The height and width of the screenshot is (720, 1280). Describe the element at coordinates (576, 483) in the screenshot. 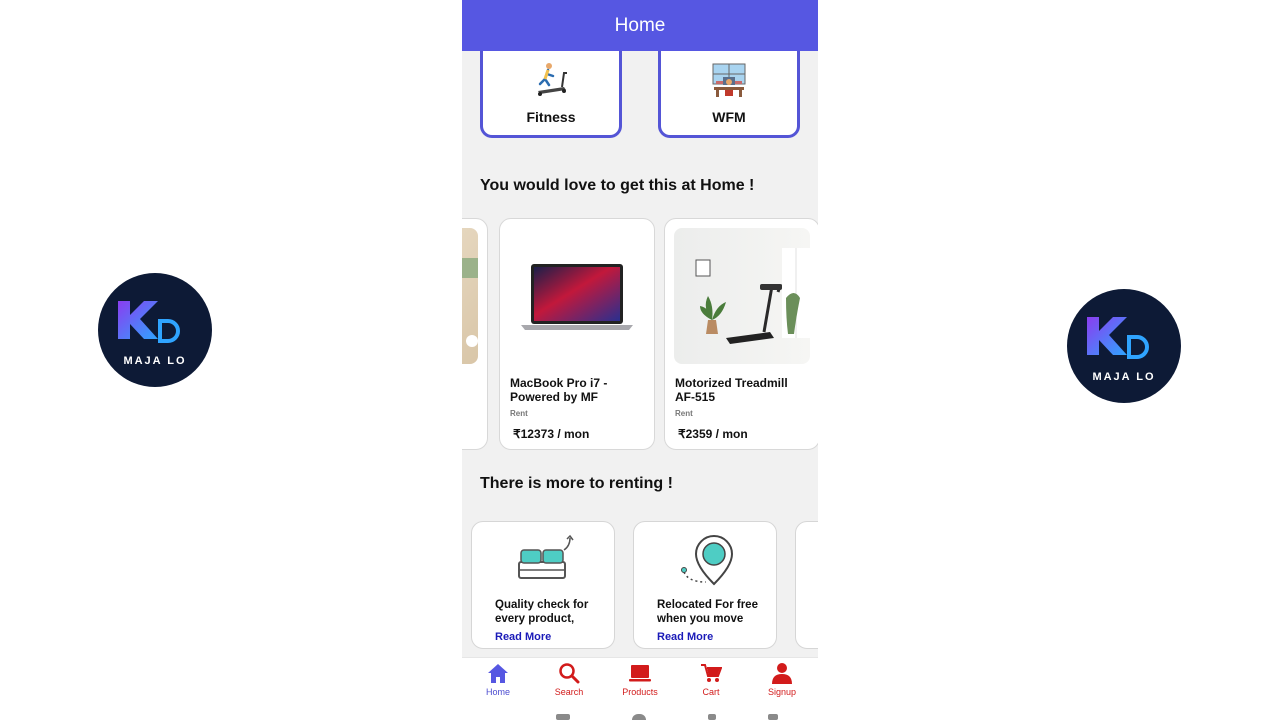

I see `section-title-features: There is more to renting !` at that location.